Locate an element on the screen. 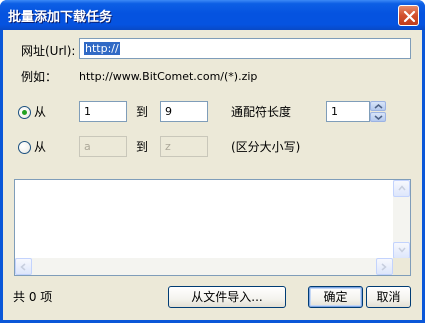 The width and height of the screenshot is (425, 323). letter-from-value: a is located at coordinates (87, 146).